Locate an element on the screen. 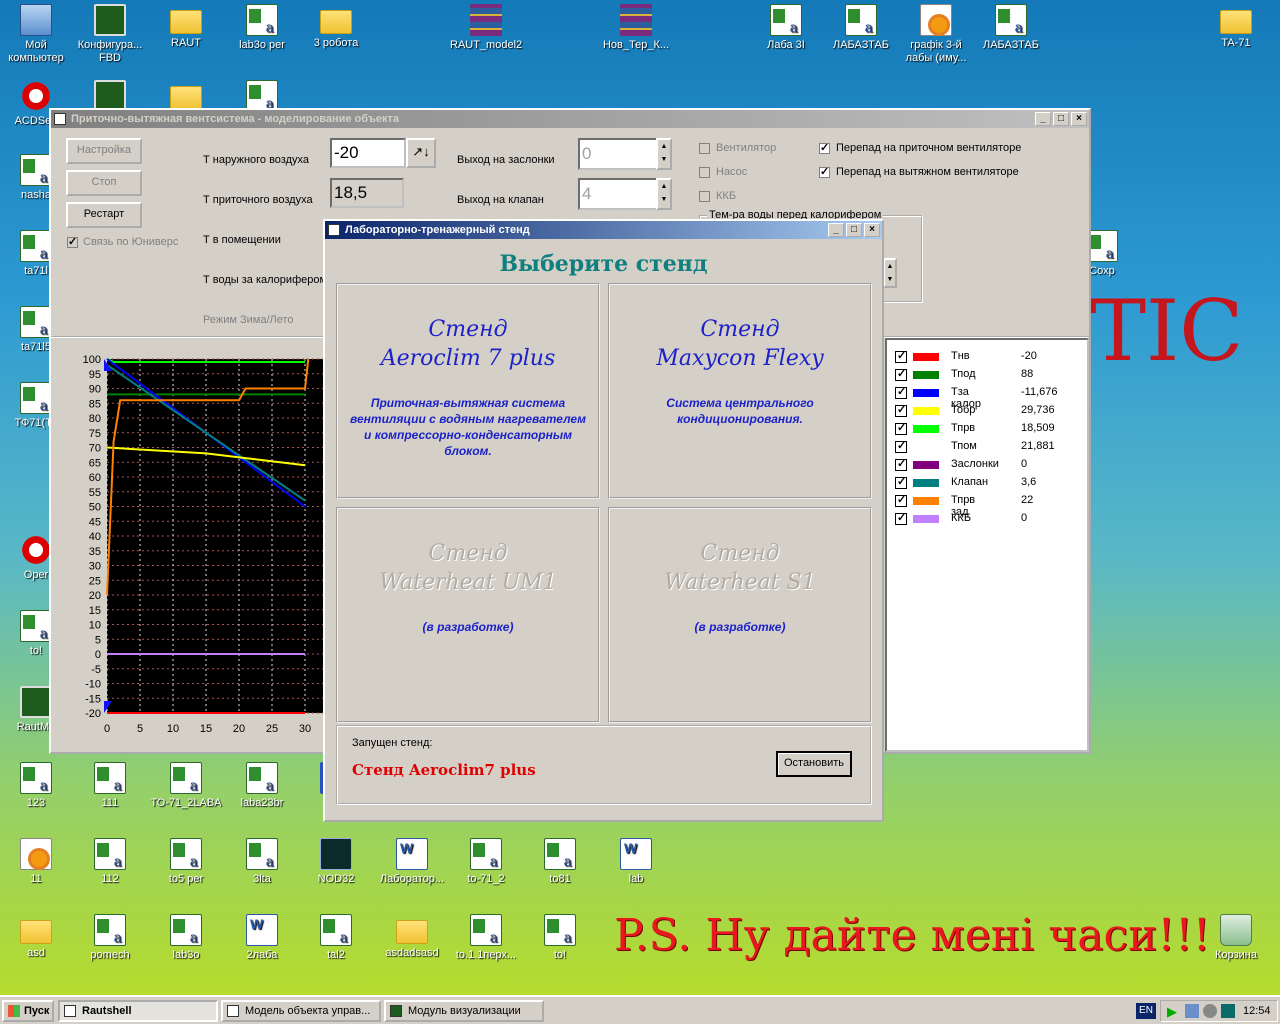  desktop-icon: 3lta is located at coordinates (262, 862).